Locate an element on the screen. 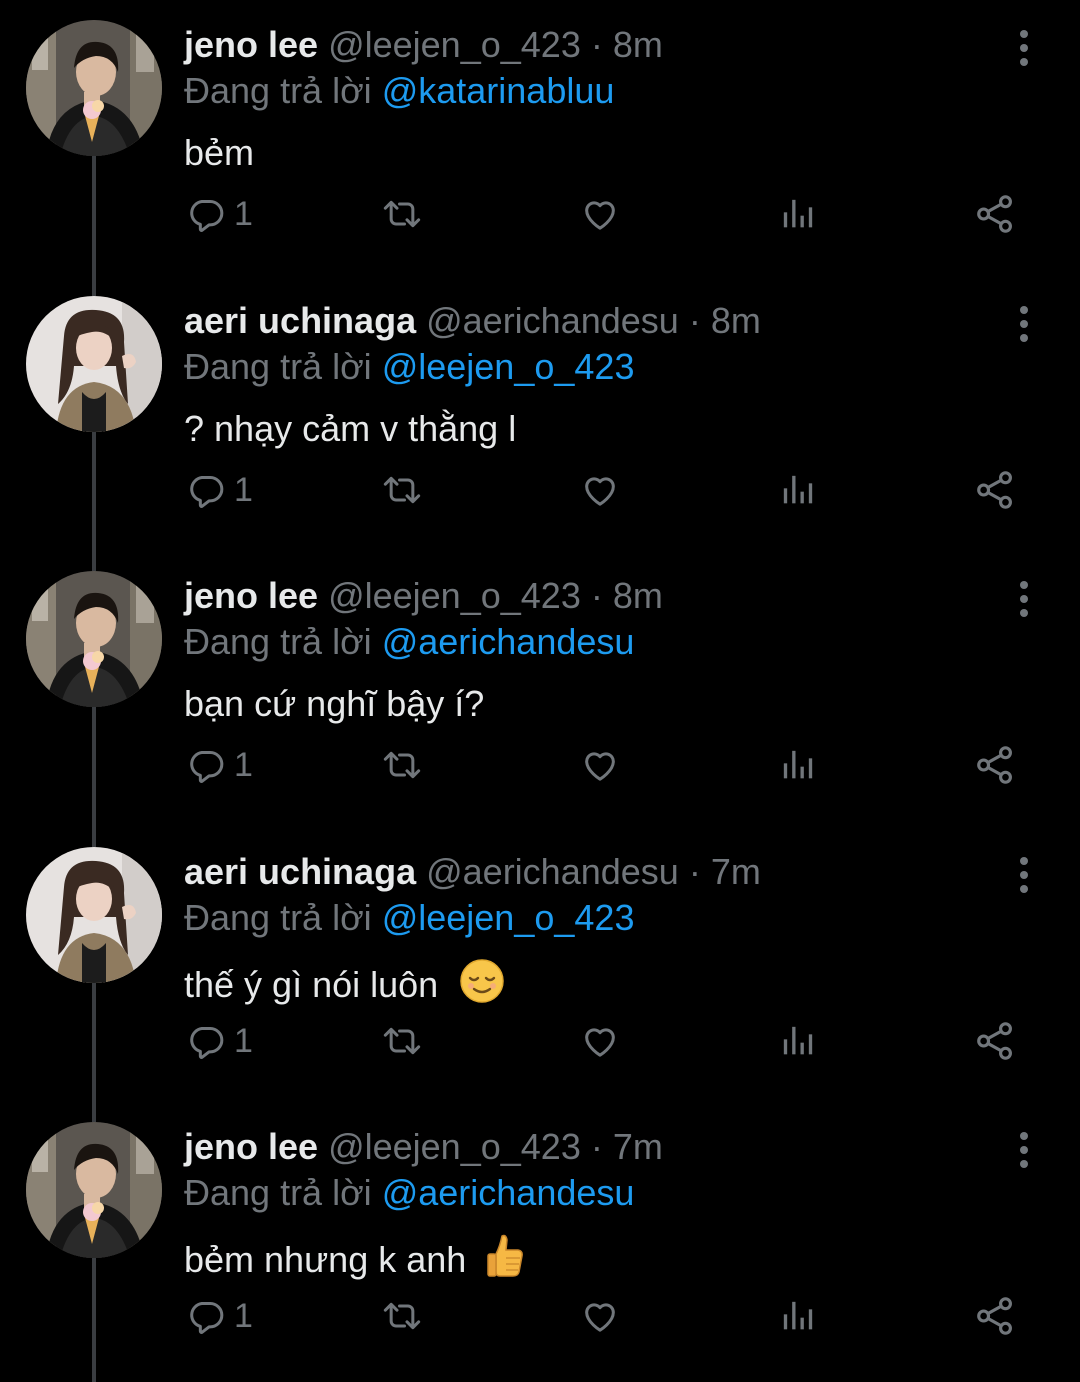 Image resolution: width=1080 pixels, height=1382 pixels. replying-to-line: Đang trả lời @katarinabluu is located at coordinates (587, 91).